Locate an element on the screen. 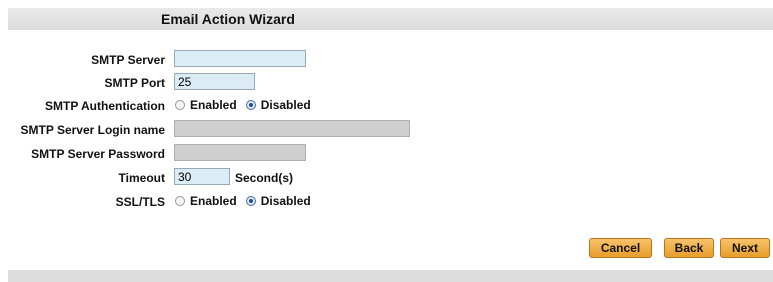  login-name-label: SMTP Server Login name is located at coordinates (93, 130).